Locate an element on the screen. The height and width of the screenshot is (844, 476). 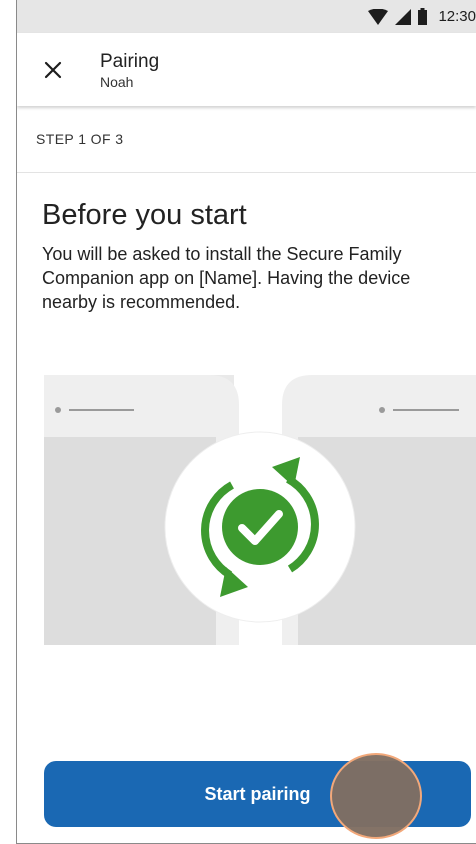
cell-signal-icon is located at coordinates (403, 16).